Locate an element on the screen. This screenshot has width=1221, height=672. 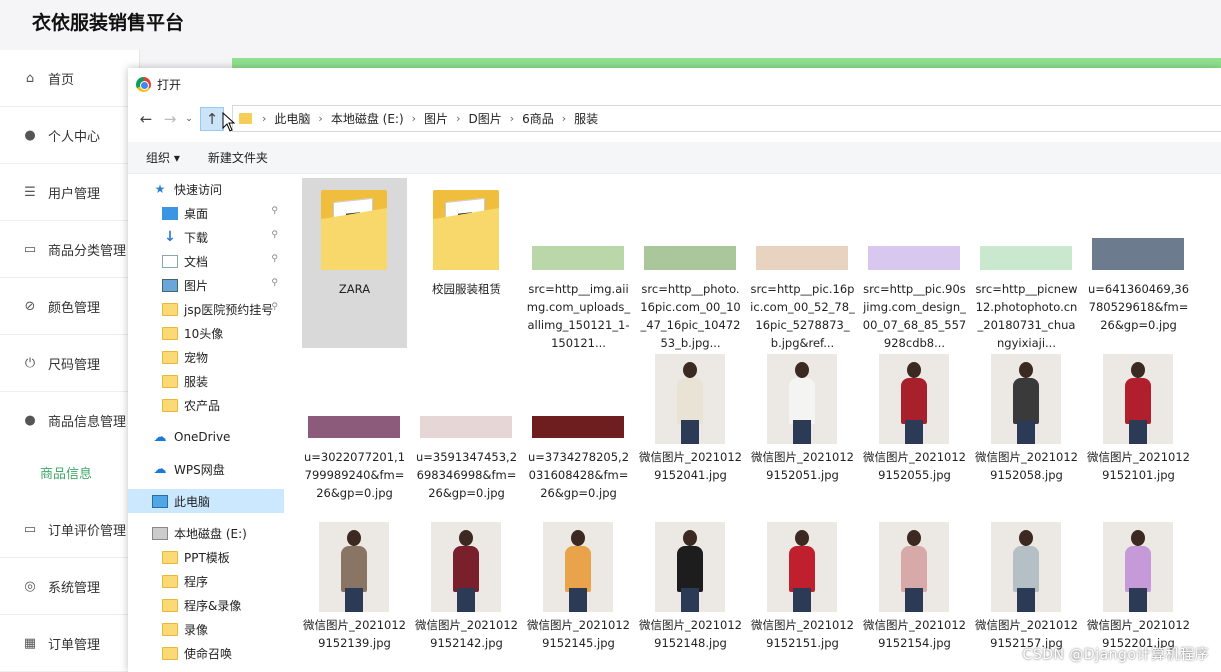
sidebar-item: ● 商品信息管理 is located at coordinates (70, 420).